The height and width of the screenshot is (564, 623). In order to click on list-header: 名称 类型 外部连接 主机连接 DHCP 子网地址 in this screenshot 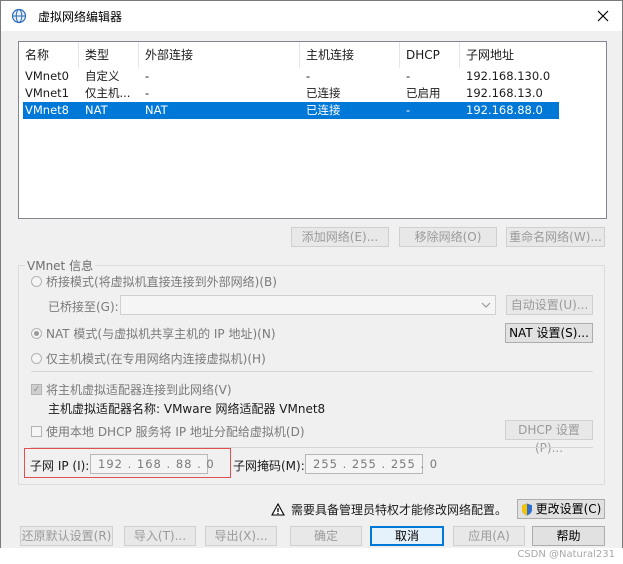, I will do `click(312, 55)`.